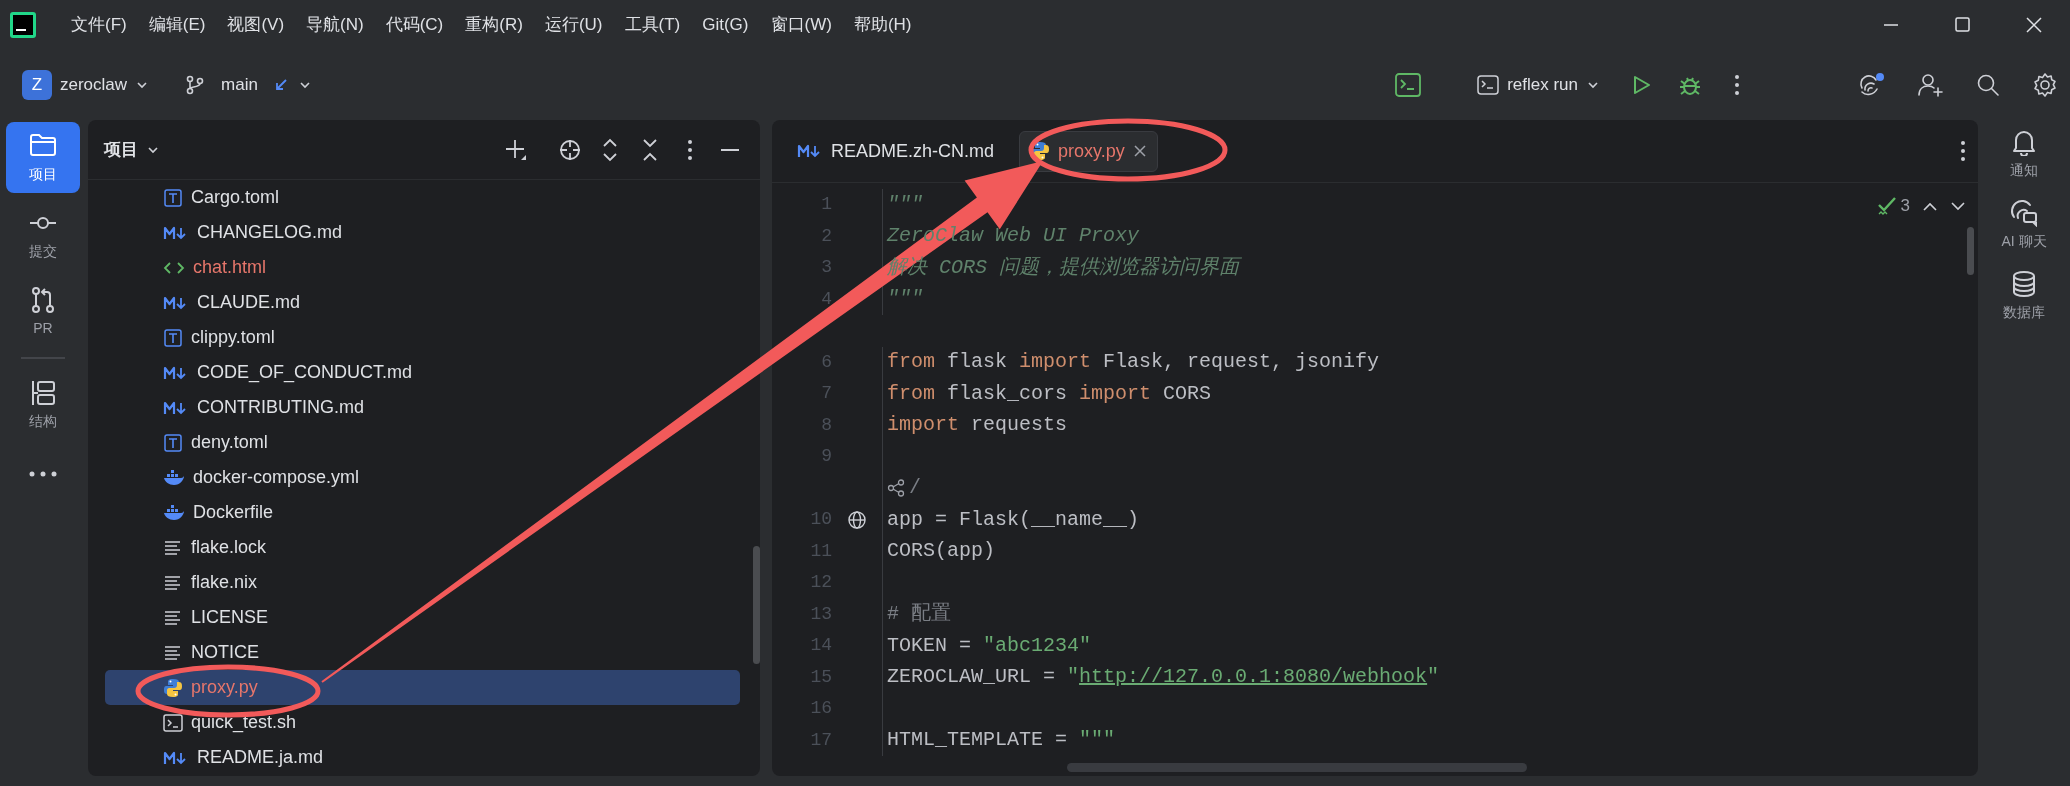 The image size is (2070, 786). What do you see at coordinates (896, 151) in the screenshot?
I see `editor-tab: README.zh-CN.md` at bounding box center [896, 151].